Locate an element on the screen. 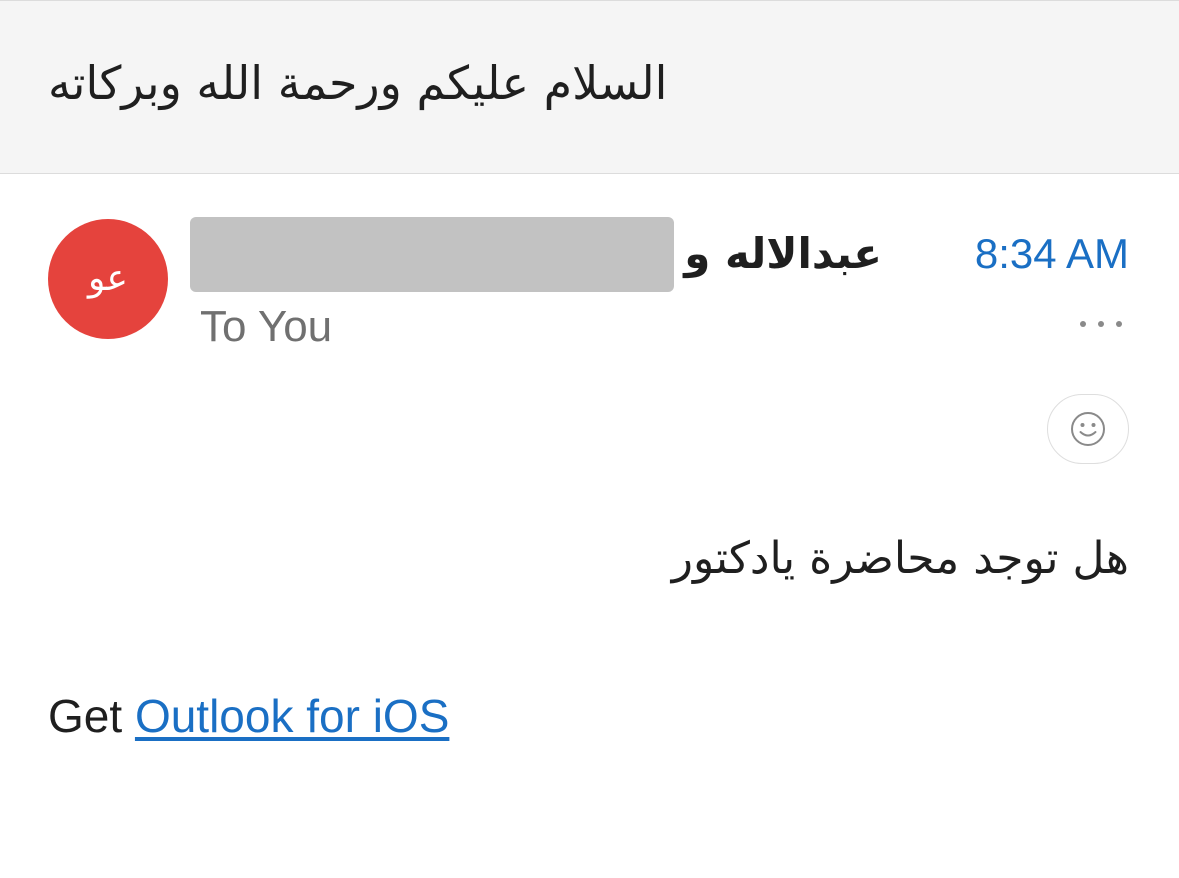 The width and height of the screenshot is (1179, 878). more-options-button is located at coordinates (1101, 324).